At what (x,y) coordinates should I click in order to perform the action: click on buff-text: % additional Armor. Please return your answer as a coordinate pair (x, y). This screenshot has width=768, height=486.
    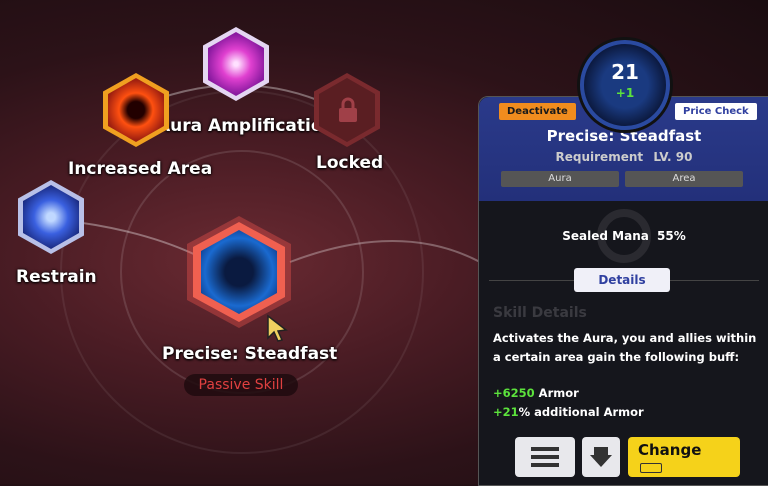
    Looking at the image, I should click on (581, 412).